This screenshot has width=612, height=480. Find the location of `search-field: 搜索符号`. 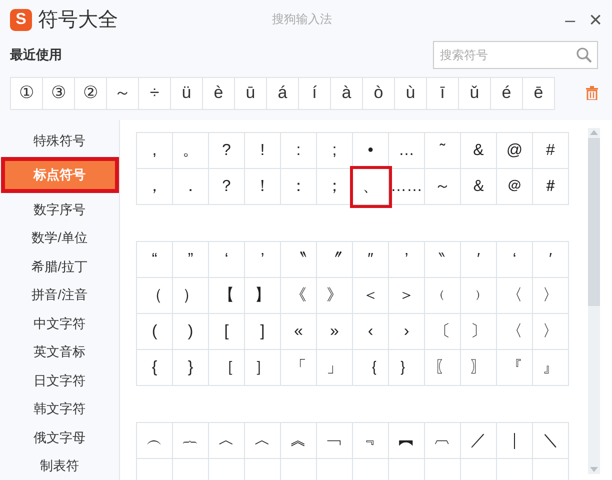

search-field: 搜索符号 is located at coordinates (515, 55).